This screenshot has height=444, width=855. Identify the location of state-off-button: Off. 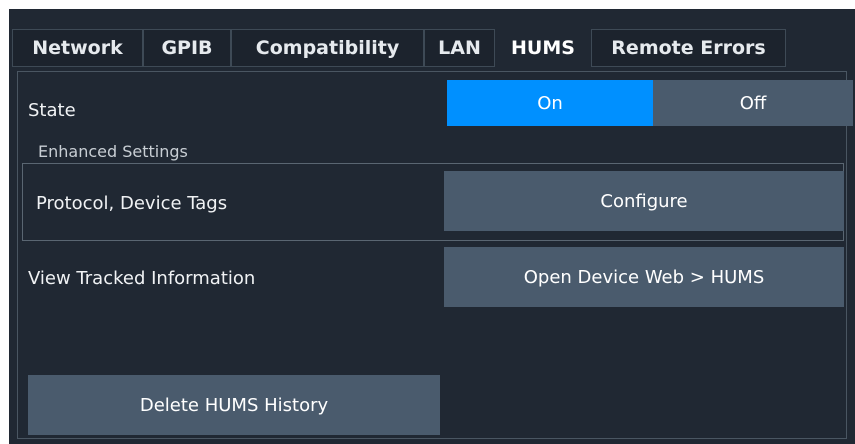
(753, 103).